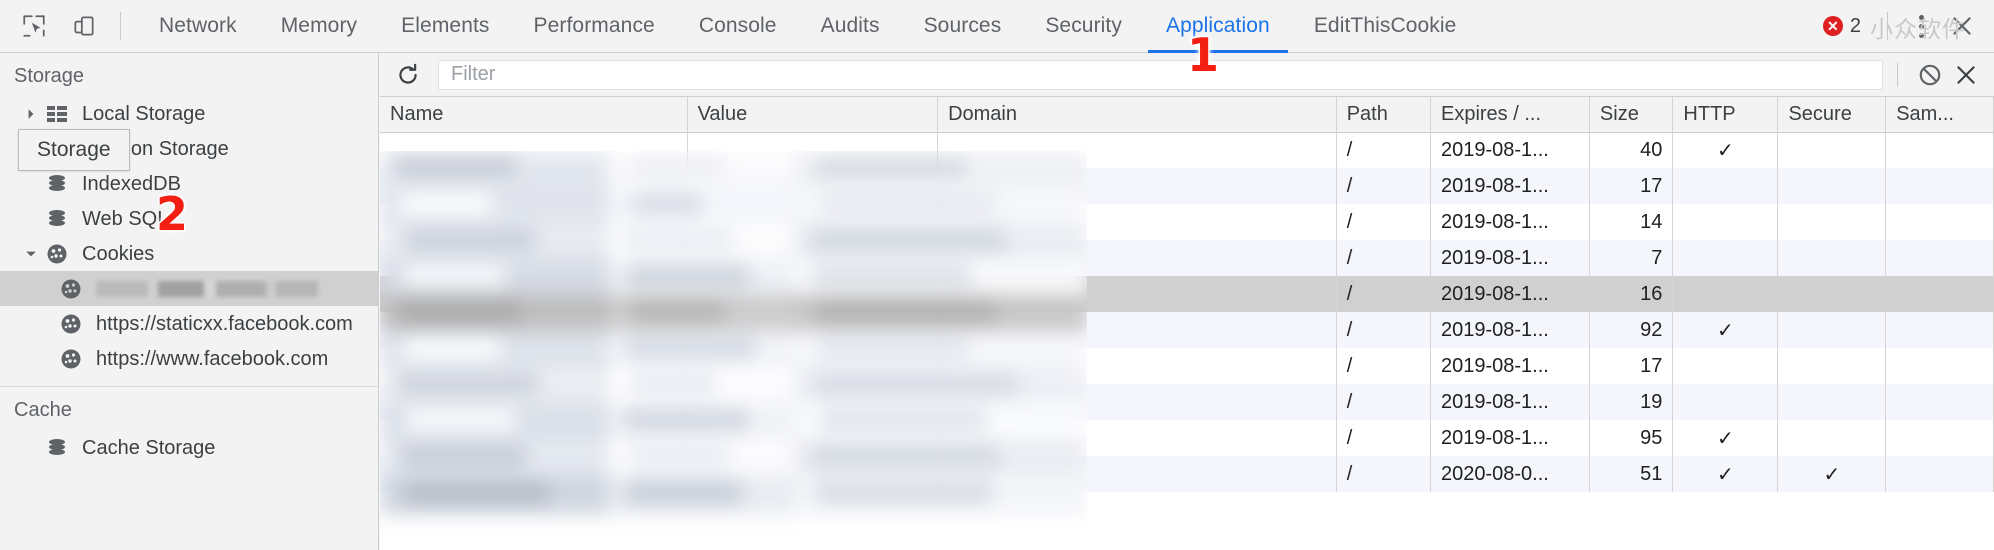 The height and width of the screenshot is (550, 1994). What do you see at coordinates (813, 115) in the screenshot?
I see `column-header-value: Value` at bounding box center [813, 115].